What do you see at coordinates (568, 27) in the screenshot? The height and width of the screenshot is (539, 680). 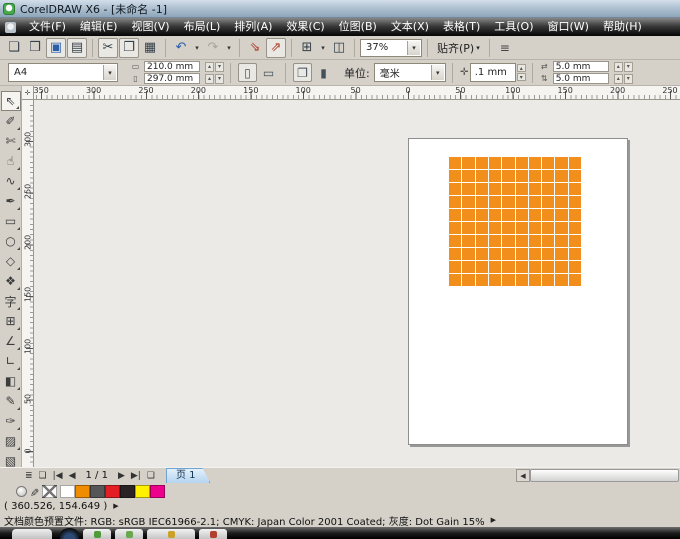 I see `menu-item-窗口: 窗口(W)` at bounding box center [568, 27].